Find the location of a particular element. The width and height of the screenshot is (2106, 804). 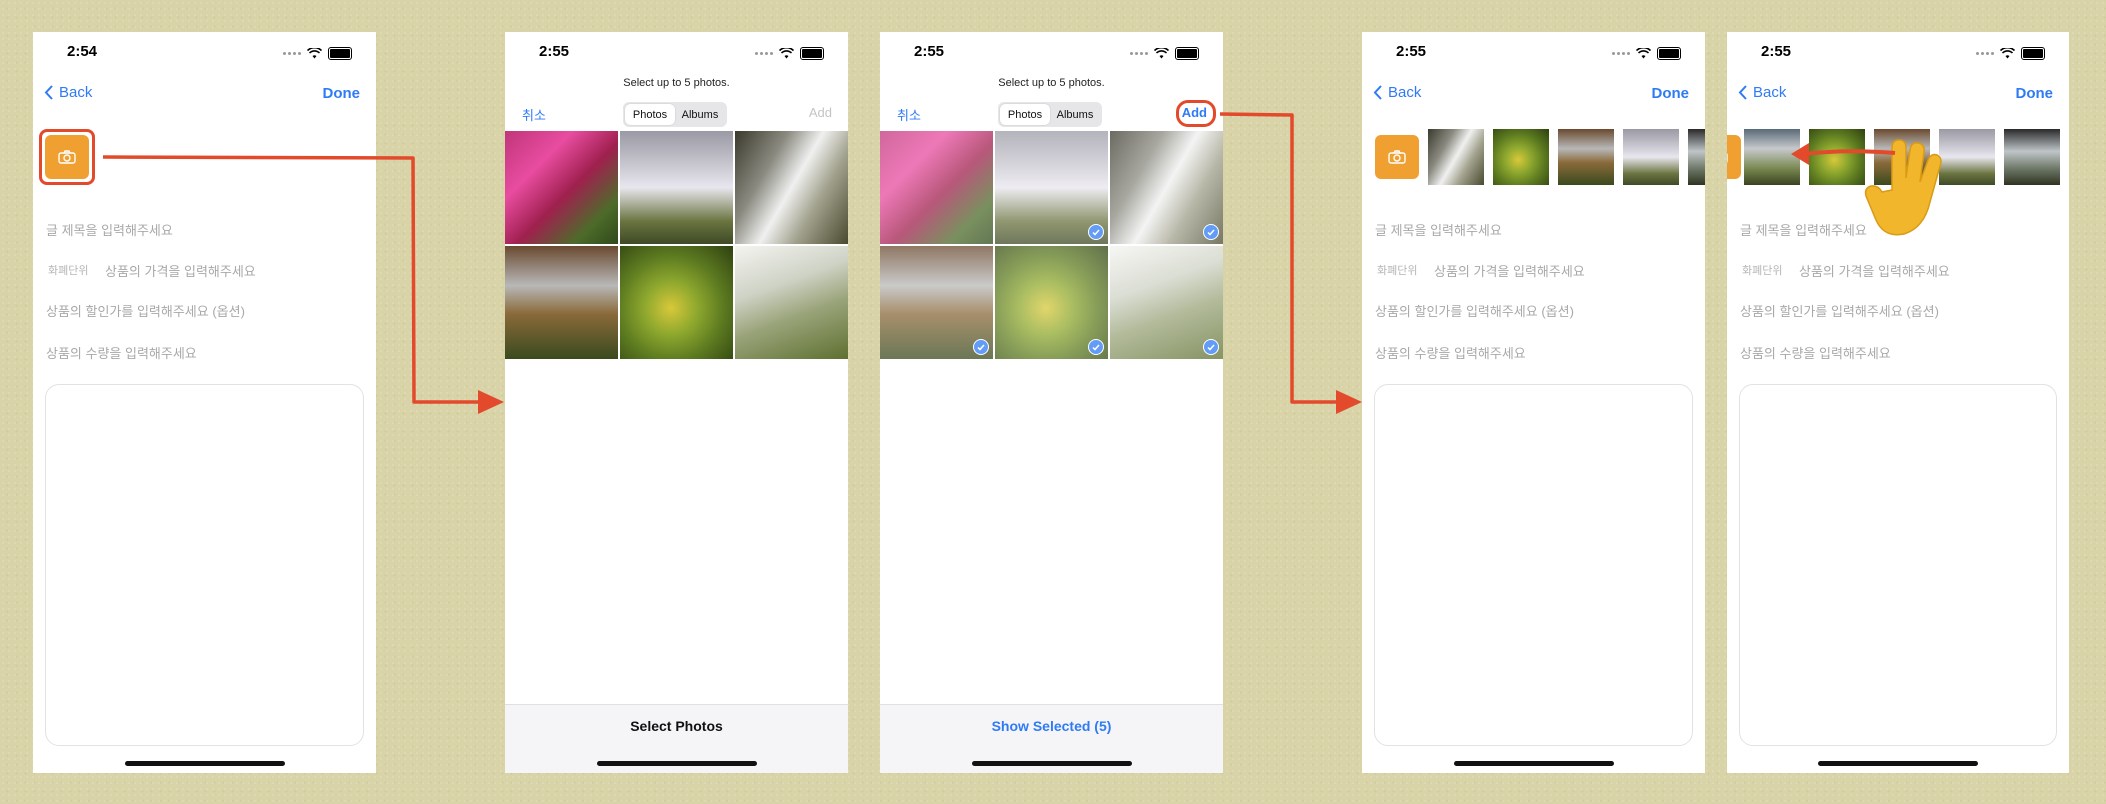

add-button-highlight is located at coordinates (1196, 113).